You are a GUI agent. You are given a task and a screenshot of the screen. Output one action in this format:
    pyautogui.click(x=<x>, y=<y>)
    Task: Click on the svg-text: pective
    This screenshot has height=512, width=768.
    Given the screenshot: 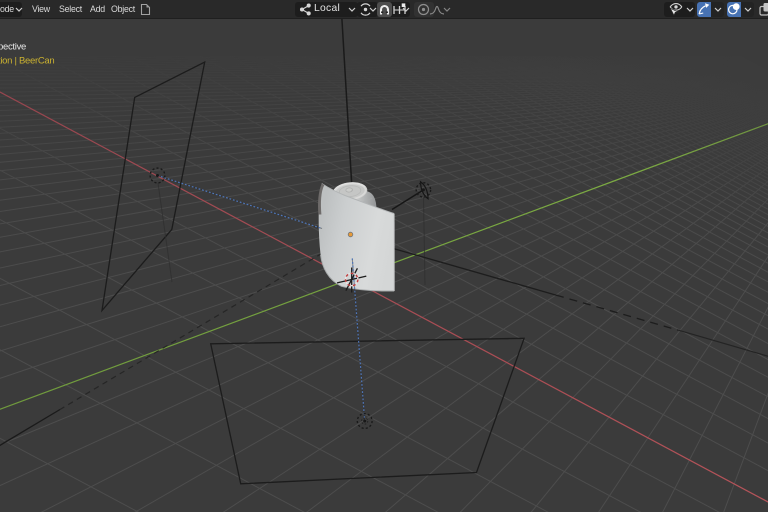 What is the action you would take?
    pyautogui.click(x=13, y=47)
    